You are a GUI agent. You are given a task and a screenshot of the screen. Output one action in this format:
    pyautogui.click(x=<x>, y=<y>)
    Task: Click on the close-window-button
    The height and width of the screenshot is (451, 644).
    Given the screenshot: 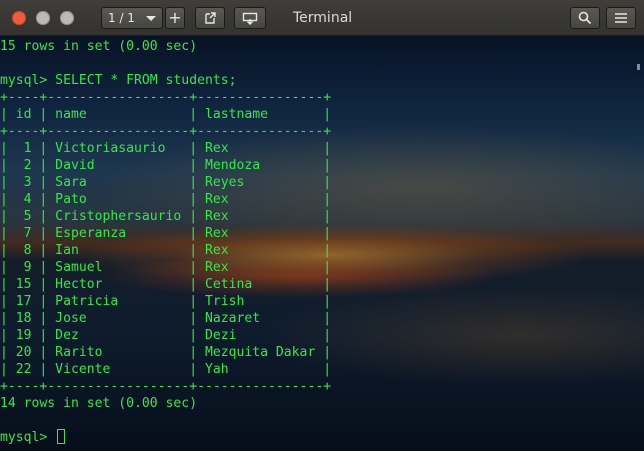 What is the action you would take?
    pyautogui.click(x=19, y=18)
    